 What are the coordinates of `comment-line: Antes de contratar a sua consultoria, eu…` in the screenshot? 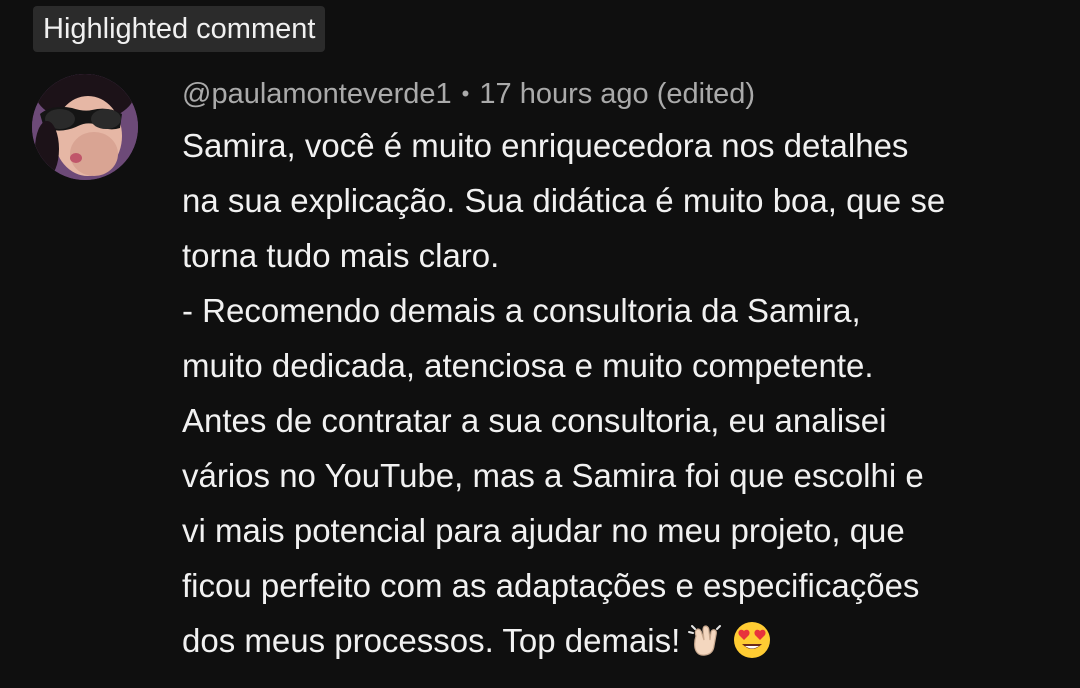 It's located at (534, 420).